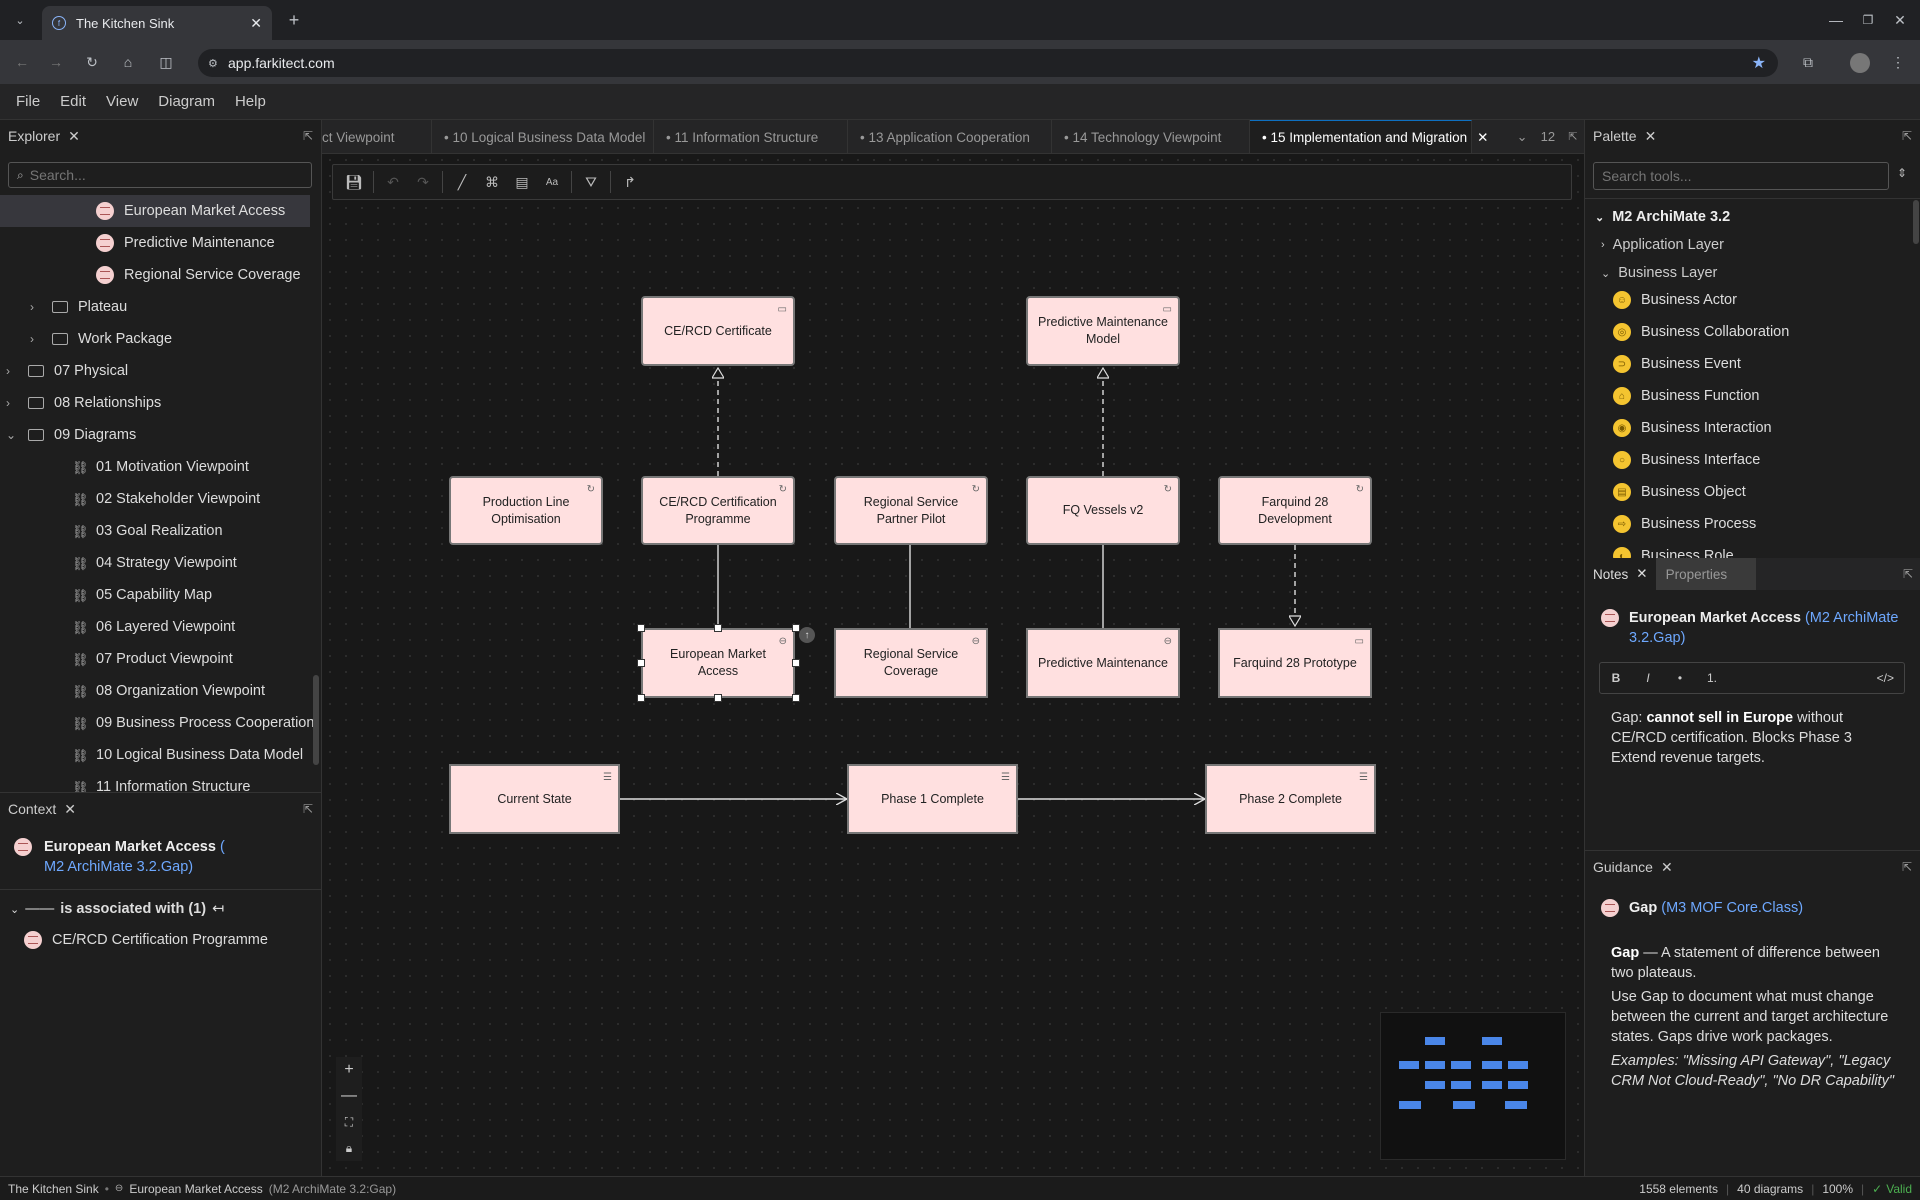 This screenshot has height=1200, width=1920. Describe the element at coordinates (1752, 198) in the screenshot. I see `divider` at that location.